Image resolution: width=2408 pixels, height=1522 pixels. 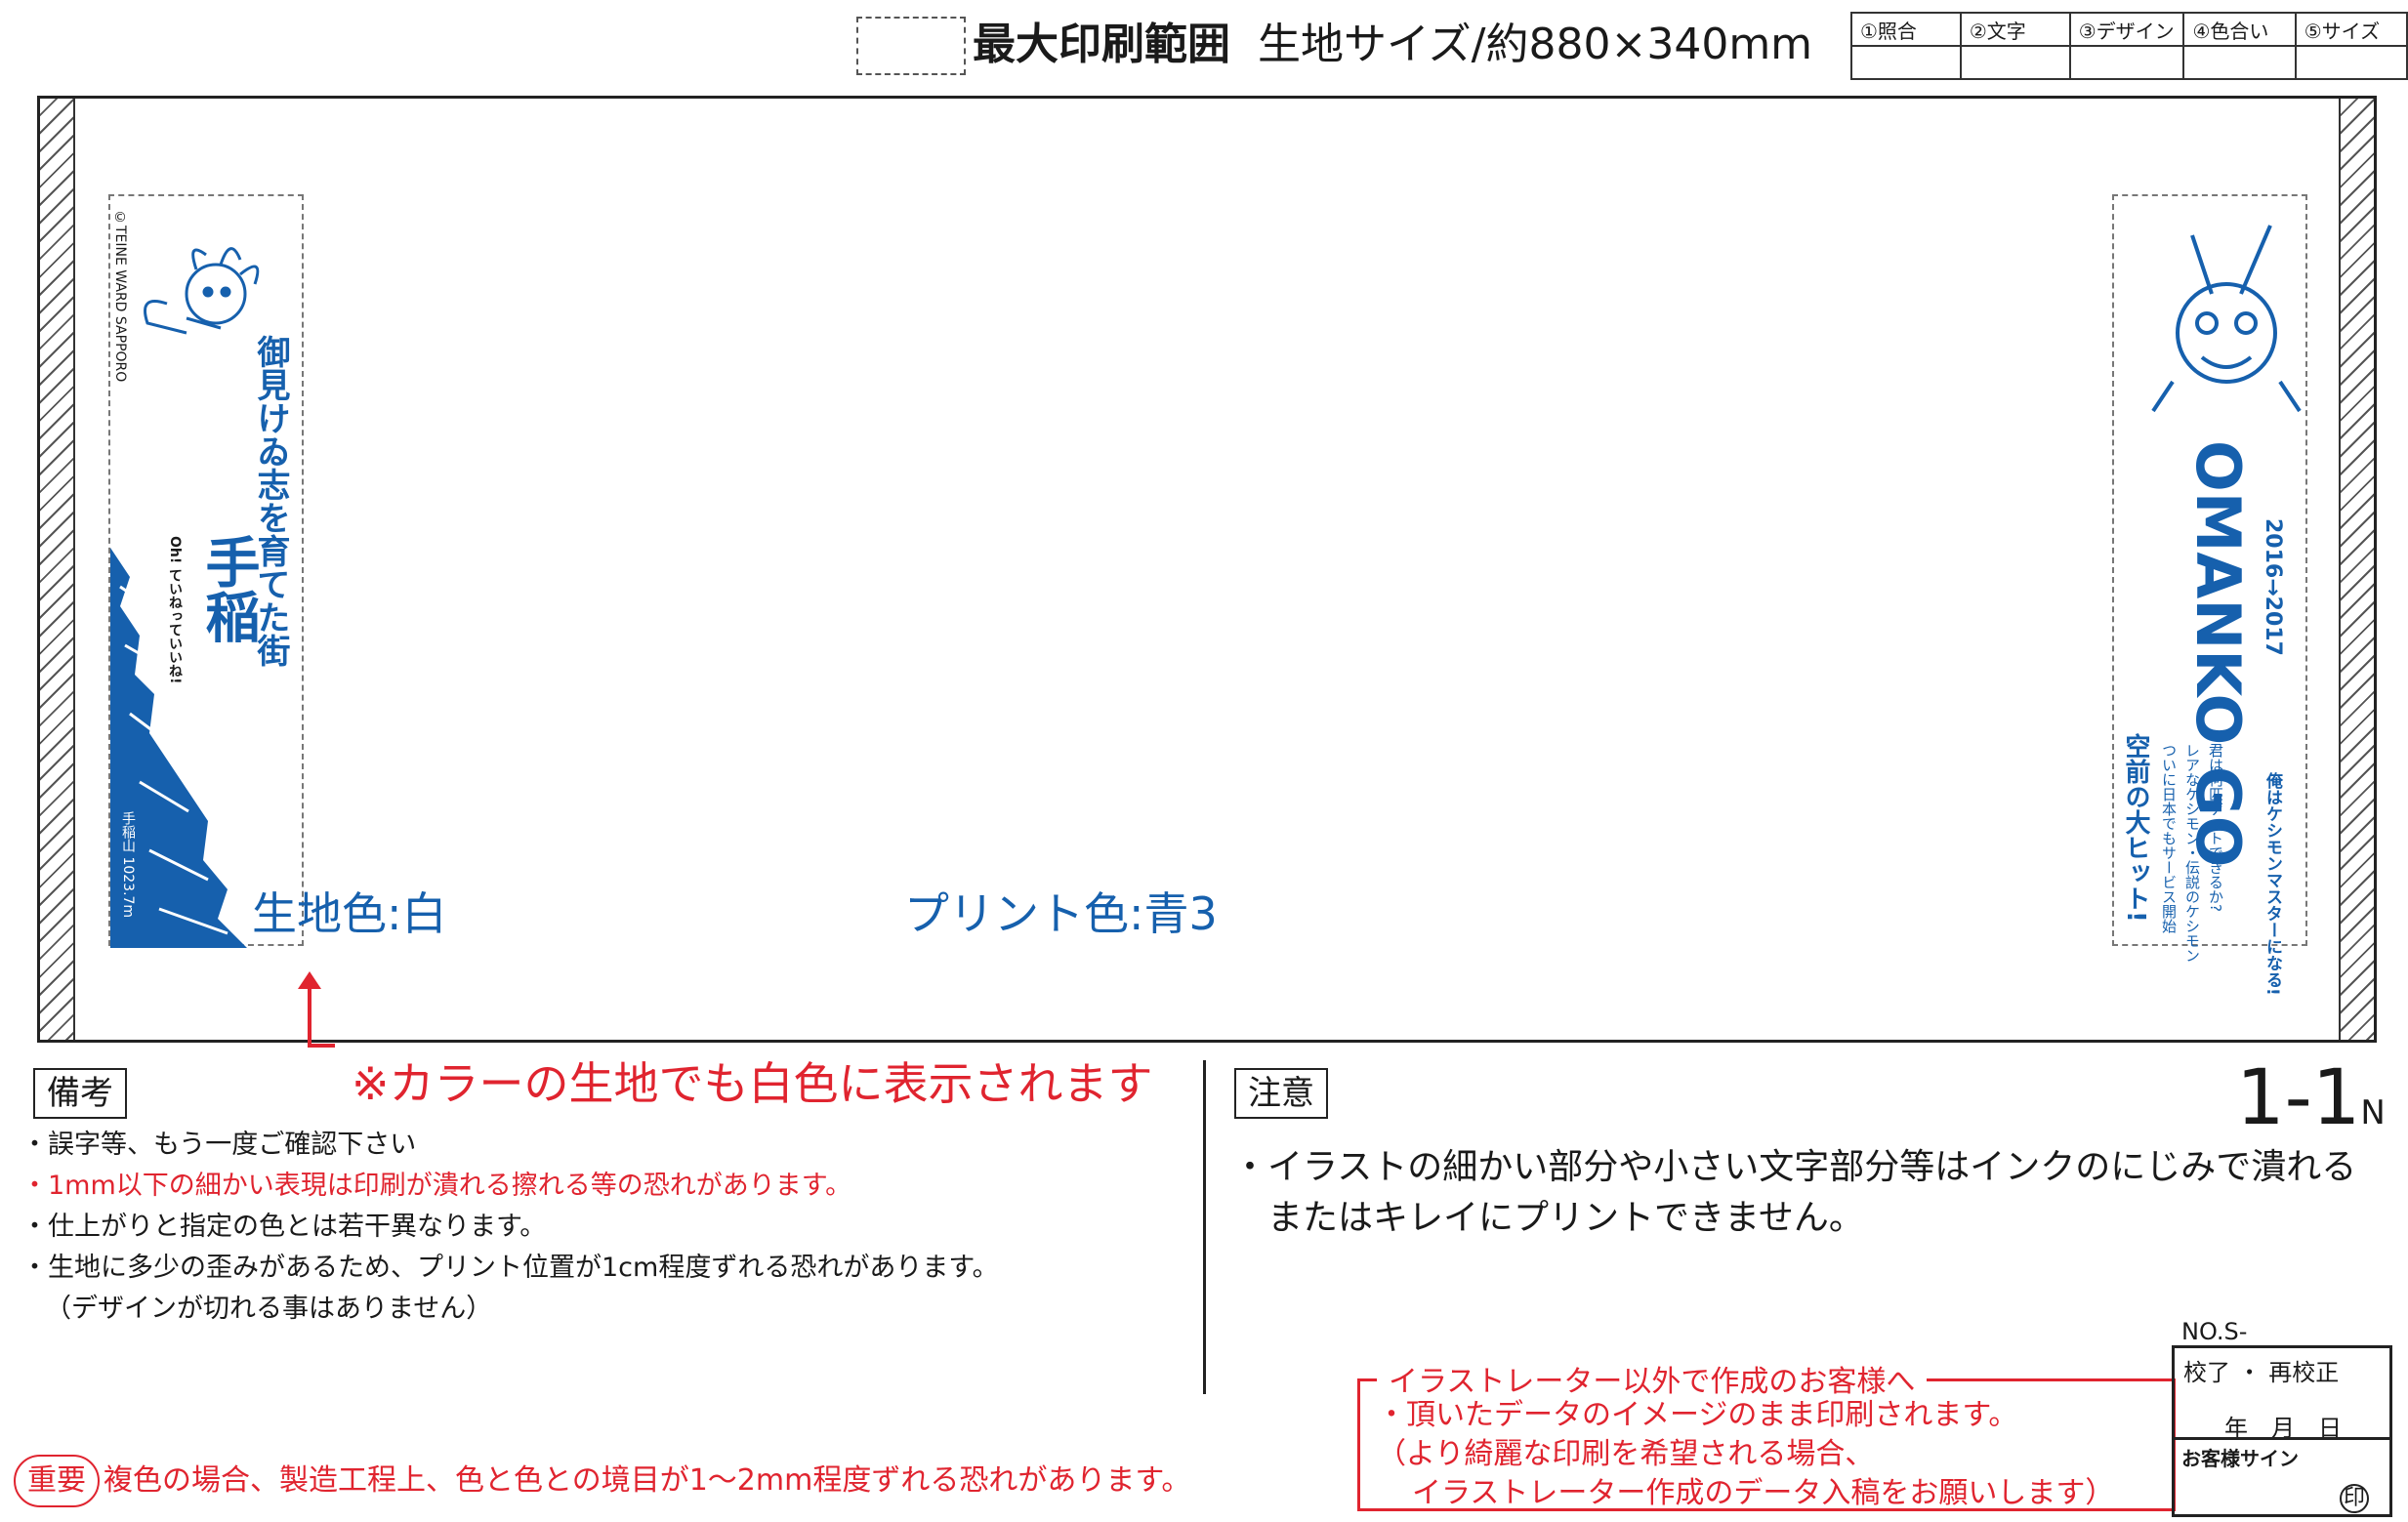 What do you see at coordinates (647, 1480) in the screenshot?
I see `important-text: 複色の場合、製造工程上、色と色との境目が1〜2mm程度ずれる恐れがあります。` at bounding box center [647, 1480].